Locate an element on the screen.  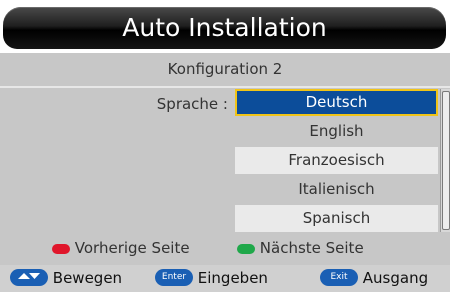
exit-hint: Exit Ausgang is located at coordinates (374, 278).